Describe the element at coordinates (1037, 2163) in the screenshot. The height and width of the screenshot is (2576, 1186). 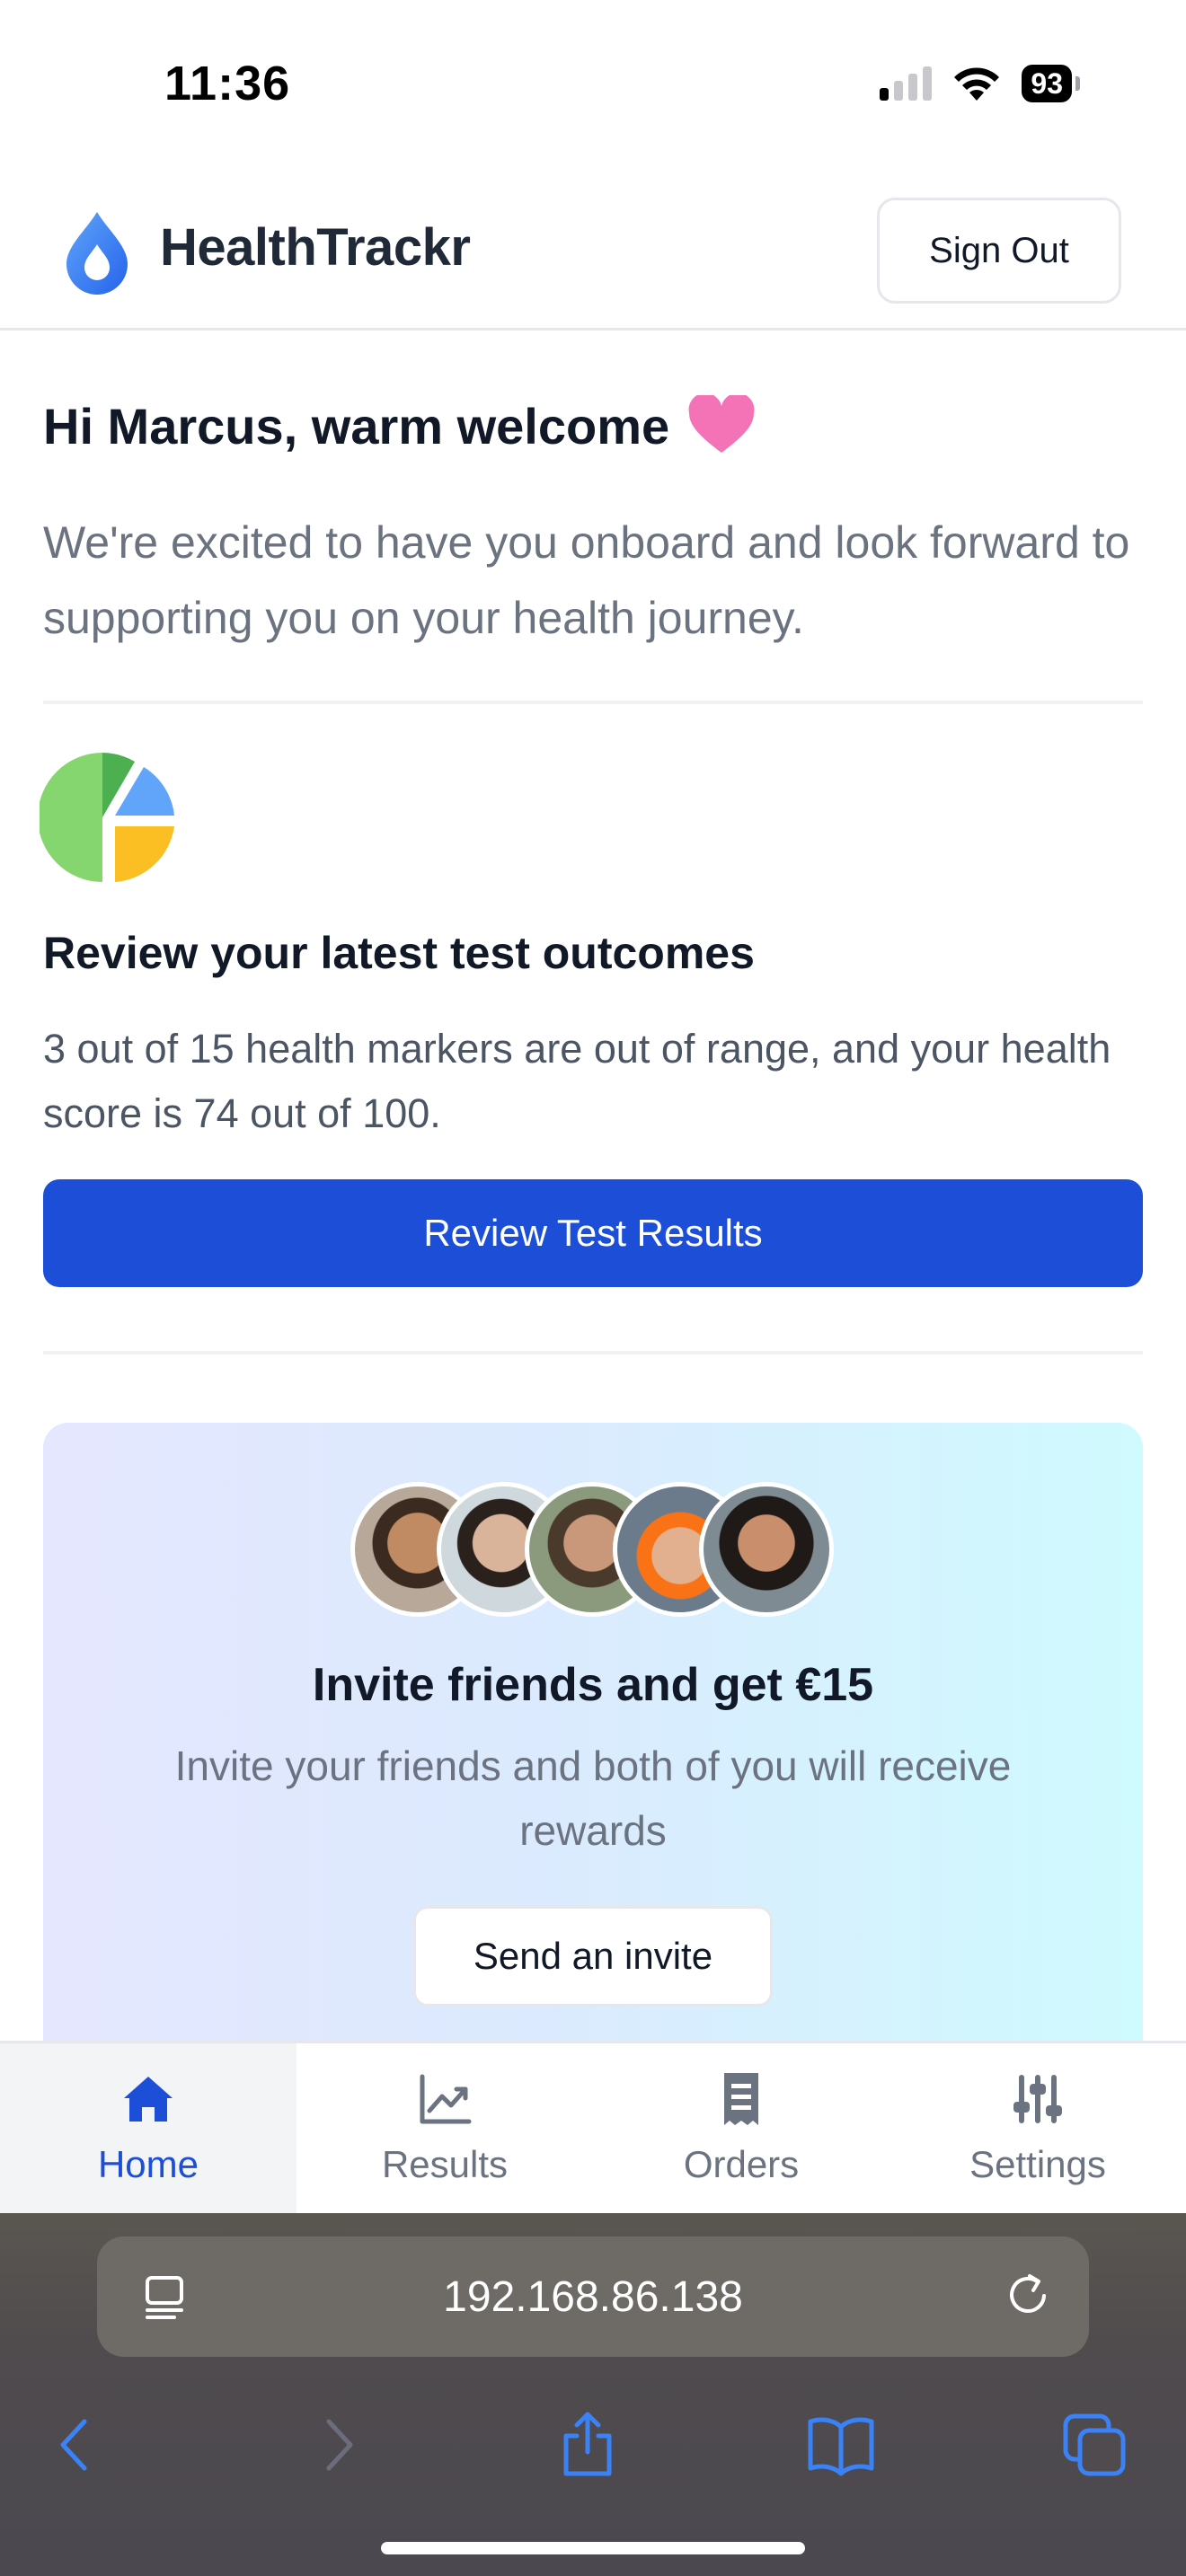
I see `nav-label-settings: Settings` at that location.